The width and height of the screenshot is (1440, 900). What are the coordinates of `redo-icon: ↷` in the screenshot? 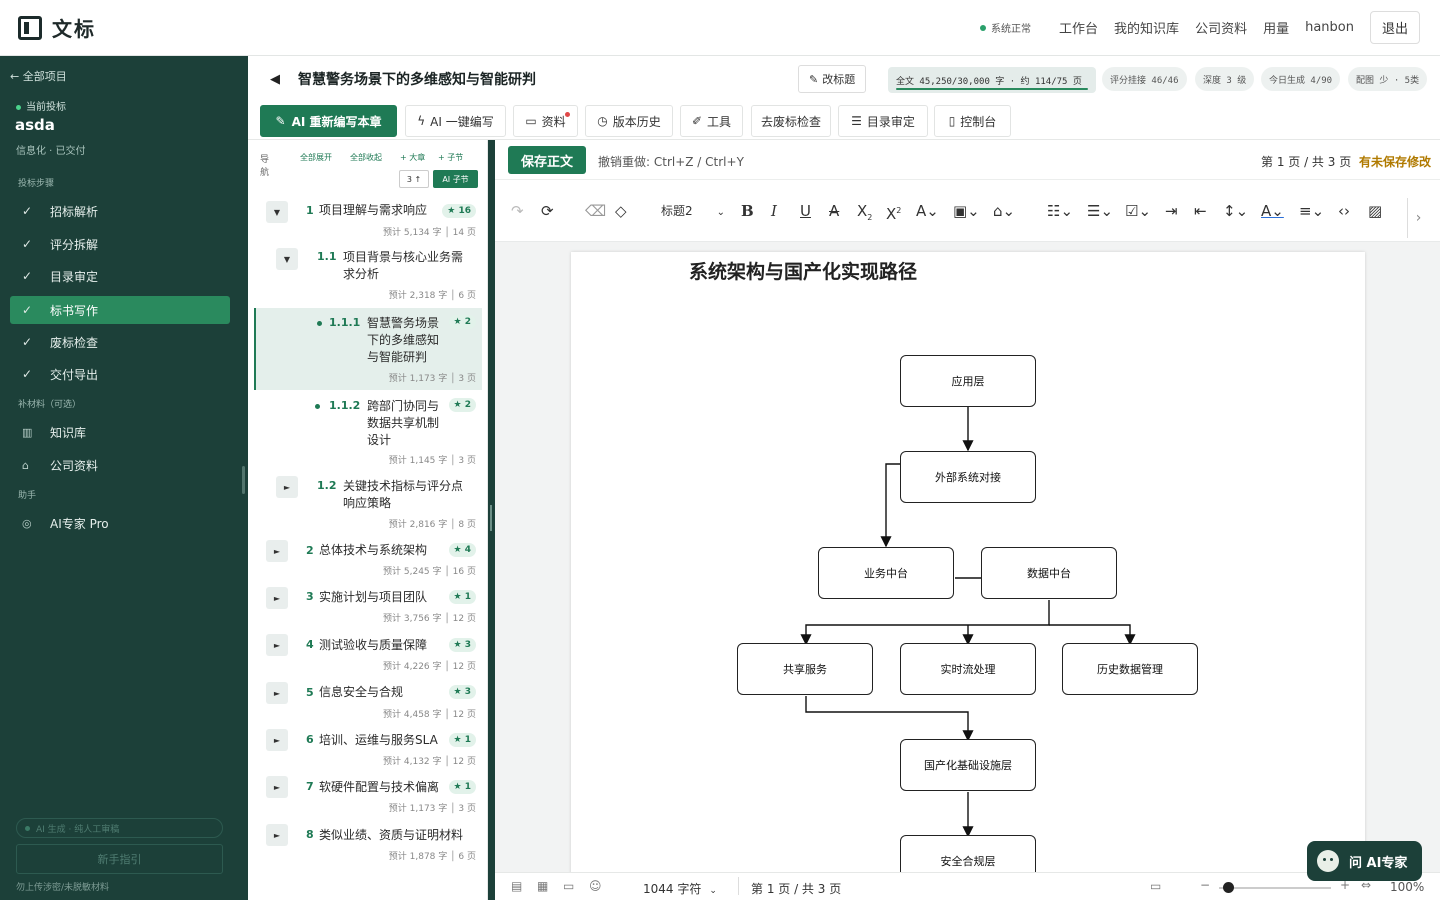 It's located at (517, 211).